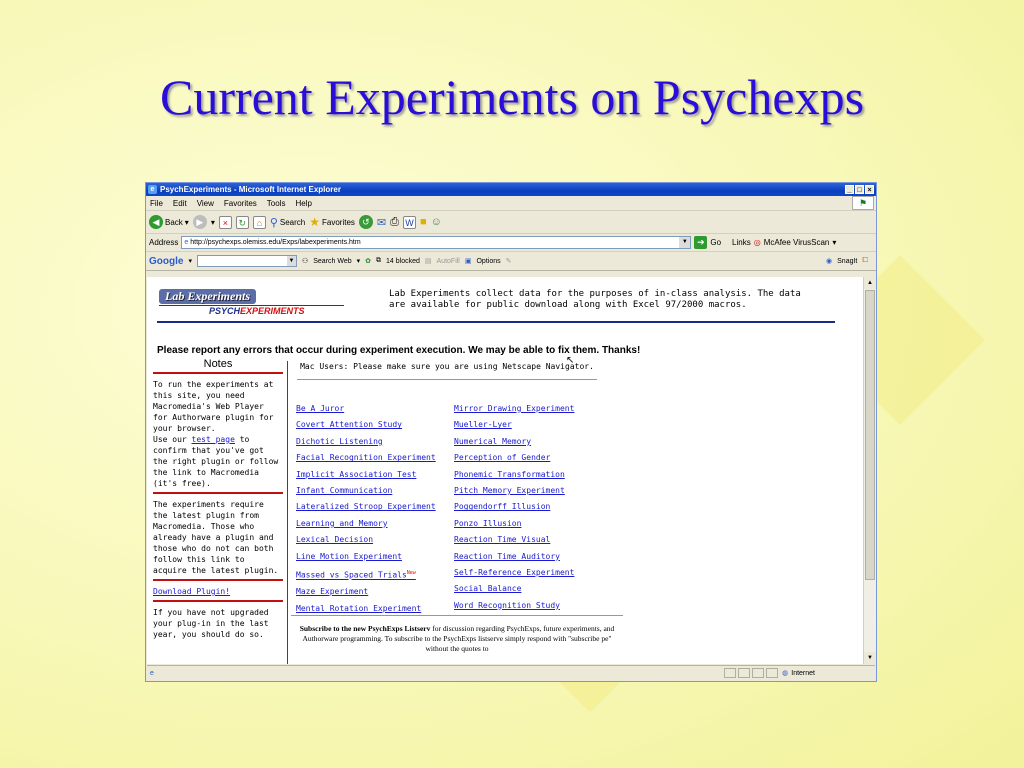  Describe the element at coordinates (365, 222) in the screenshot. I see `history-icon: ↺` at that location.